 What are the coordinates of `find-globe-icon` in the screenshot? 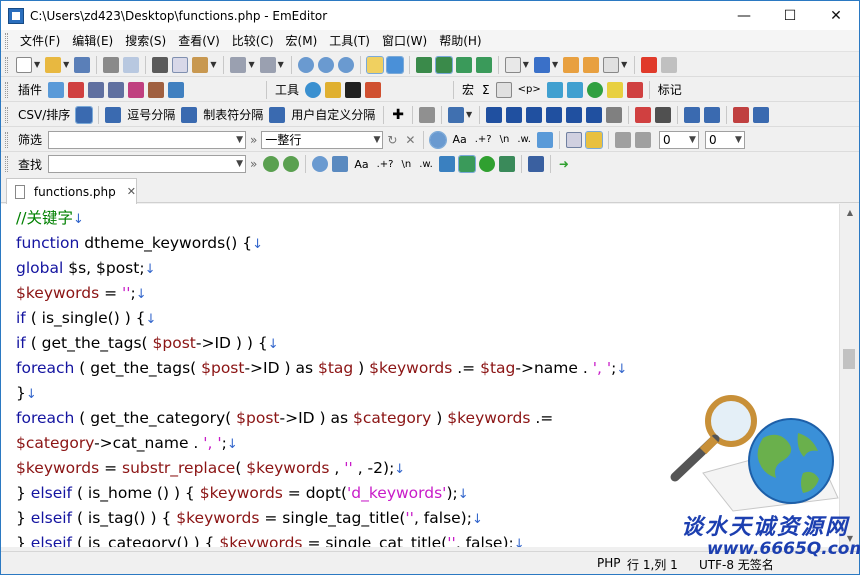 It's located at (486, 164).